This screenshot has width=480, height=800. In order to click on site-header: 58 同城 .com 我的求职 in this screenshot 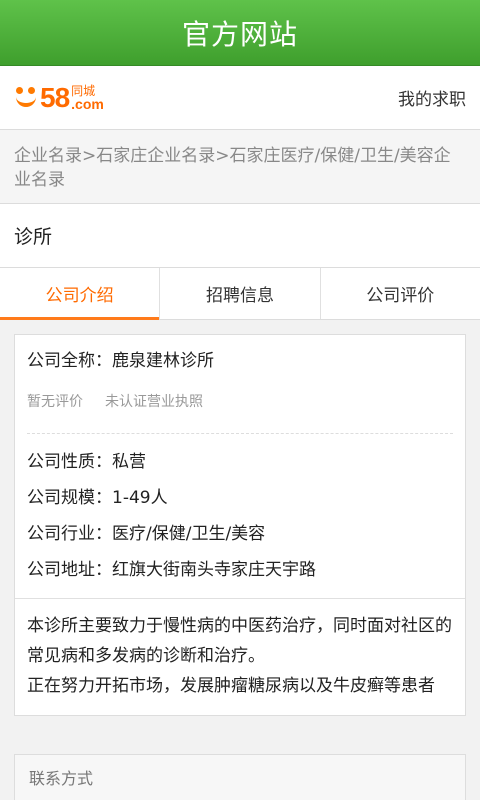, I will do `click(240, 98)`.